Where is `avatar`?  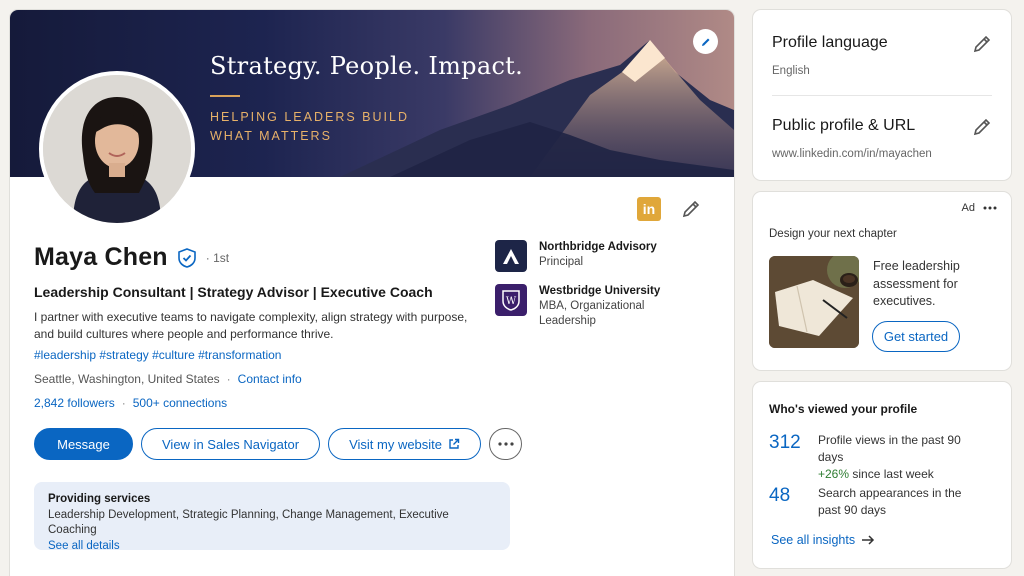
avatar is located at coordinates (117, 149).